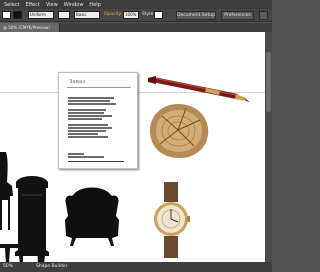 This screenshot has height=272, width=320. Describe the element at coordinates (77, 82) in the screenshot. I see `artboard-title: Заказ` at that location.